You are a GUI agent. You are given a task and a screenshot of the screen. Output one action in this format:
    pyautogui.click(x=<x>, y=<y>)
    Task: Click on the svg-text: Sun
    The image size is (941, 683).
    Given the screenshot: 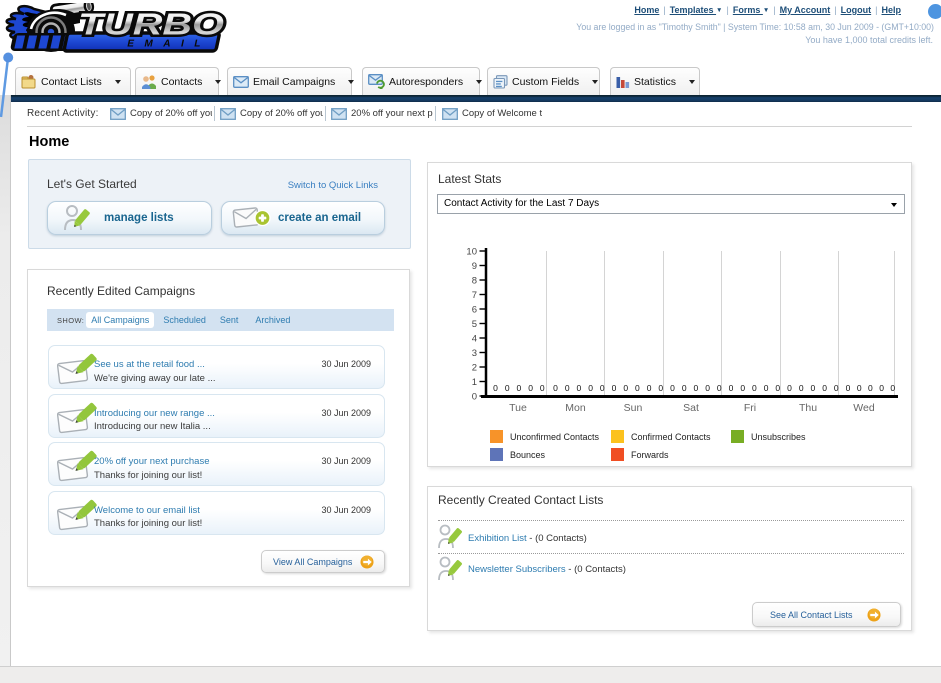 What is the action you would take?
    pyautogui.click(x=633, y=408)
    